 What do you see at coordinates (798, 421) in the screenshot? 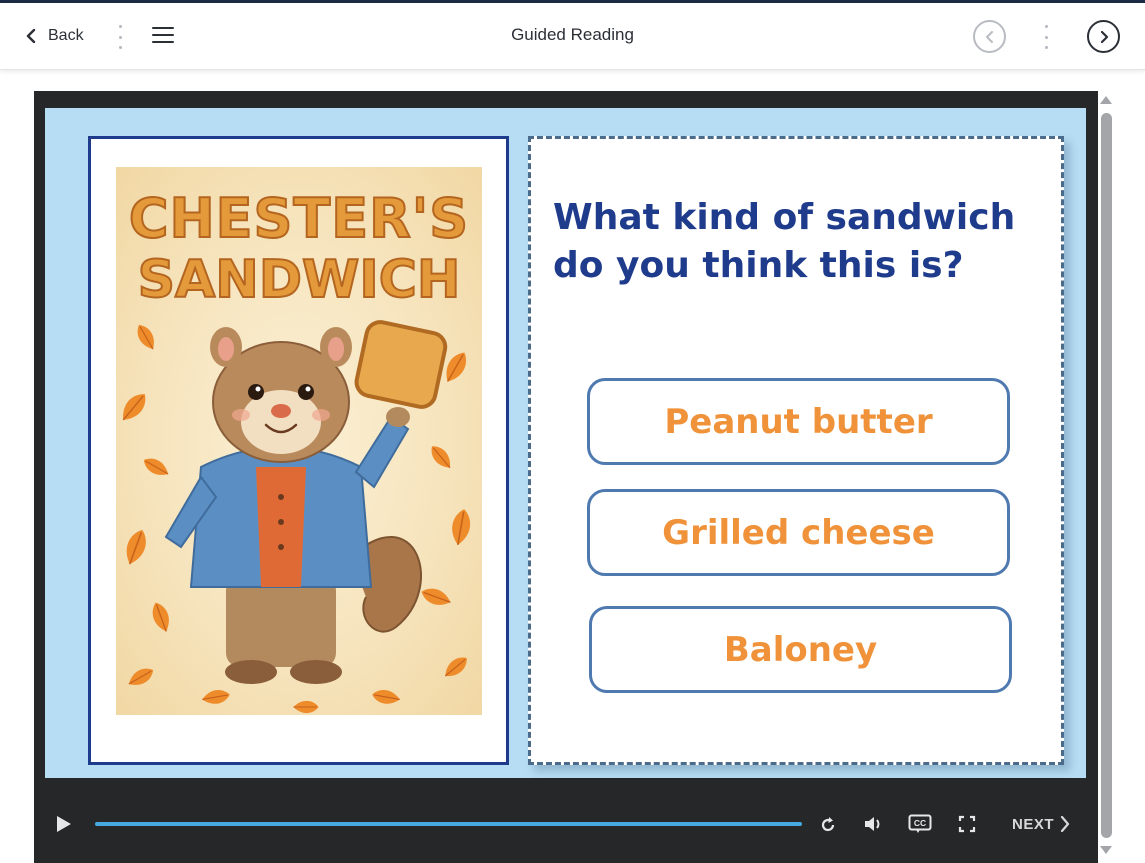
I see `answer-option-peanut-butter: Peanut butter` at bounding box center [798, 421].